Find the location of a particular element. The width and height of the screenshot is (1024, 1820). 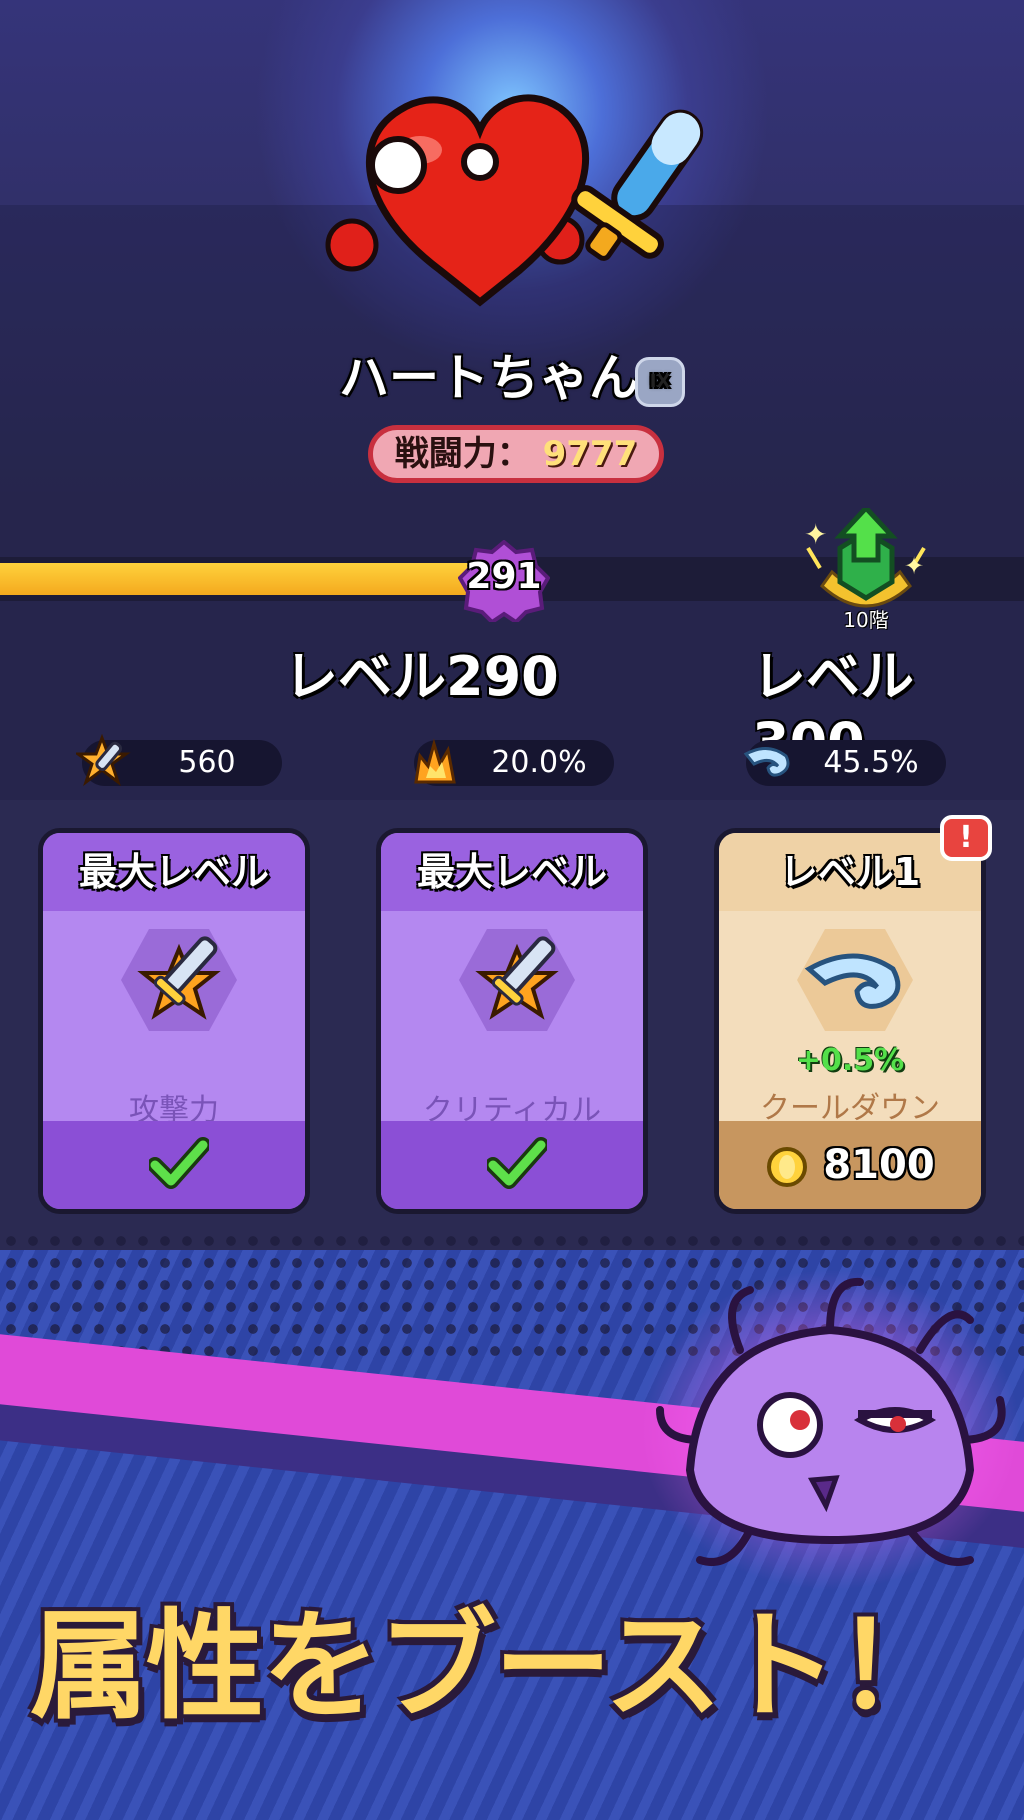

stat-attack-value: 560 is located at coordinates (207, 762).